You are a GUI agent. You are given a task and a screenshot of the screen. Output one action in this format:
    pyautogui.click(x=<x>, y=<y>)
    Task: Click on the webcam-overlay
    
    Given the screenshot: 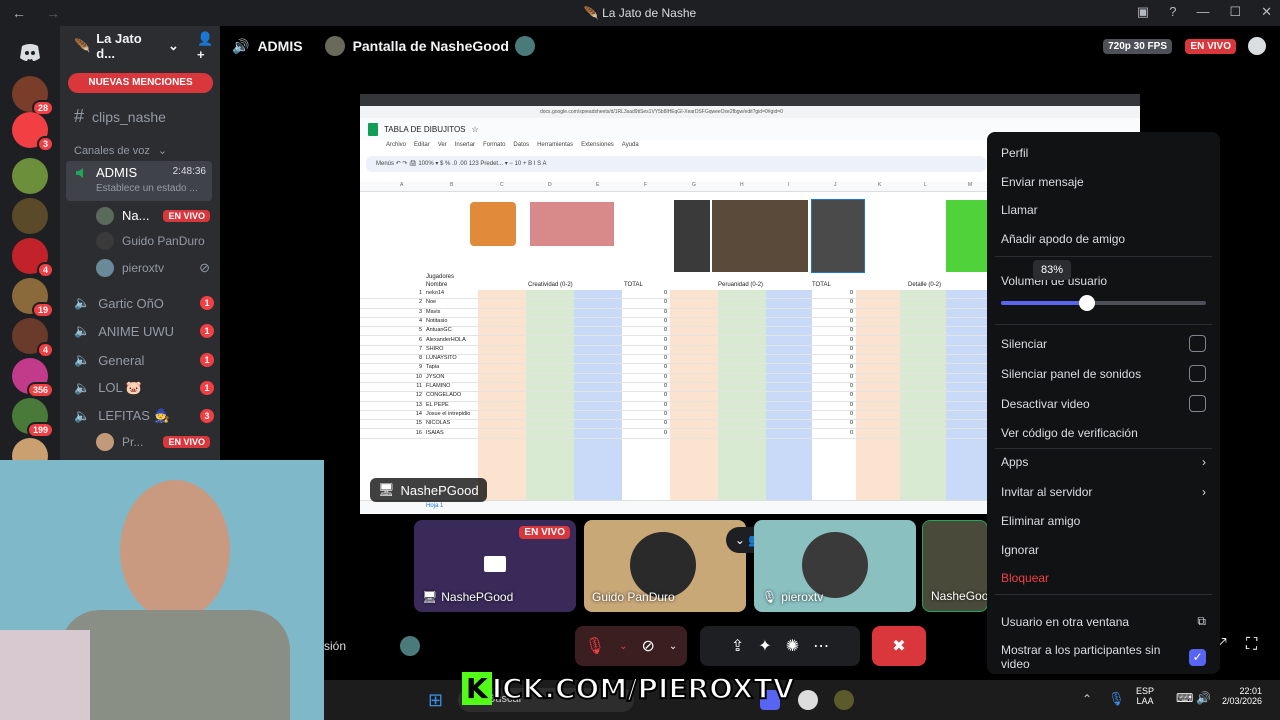 What is the action you would take?
    pyautogui.click(x=162, y=590)
    